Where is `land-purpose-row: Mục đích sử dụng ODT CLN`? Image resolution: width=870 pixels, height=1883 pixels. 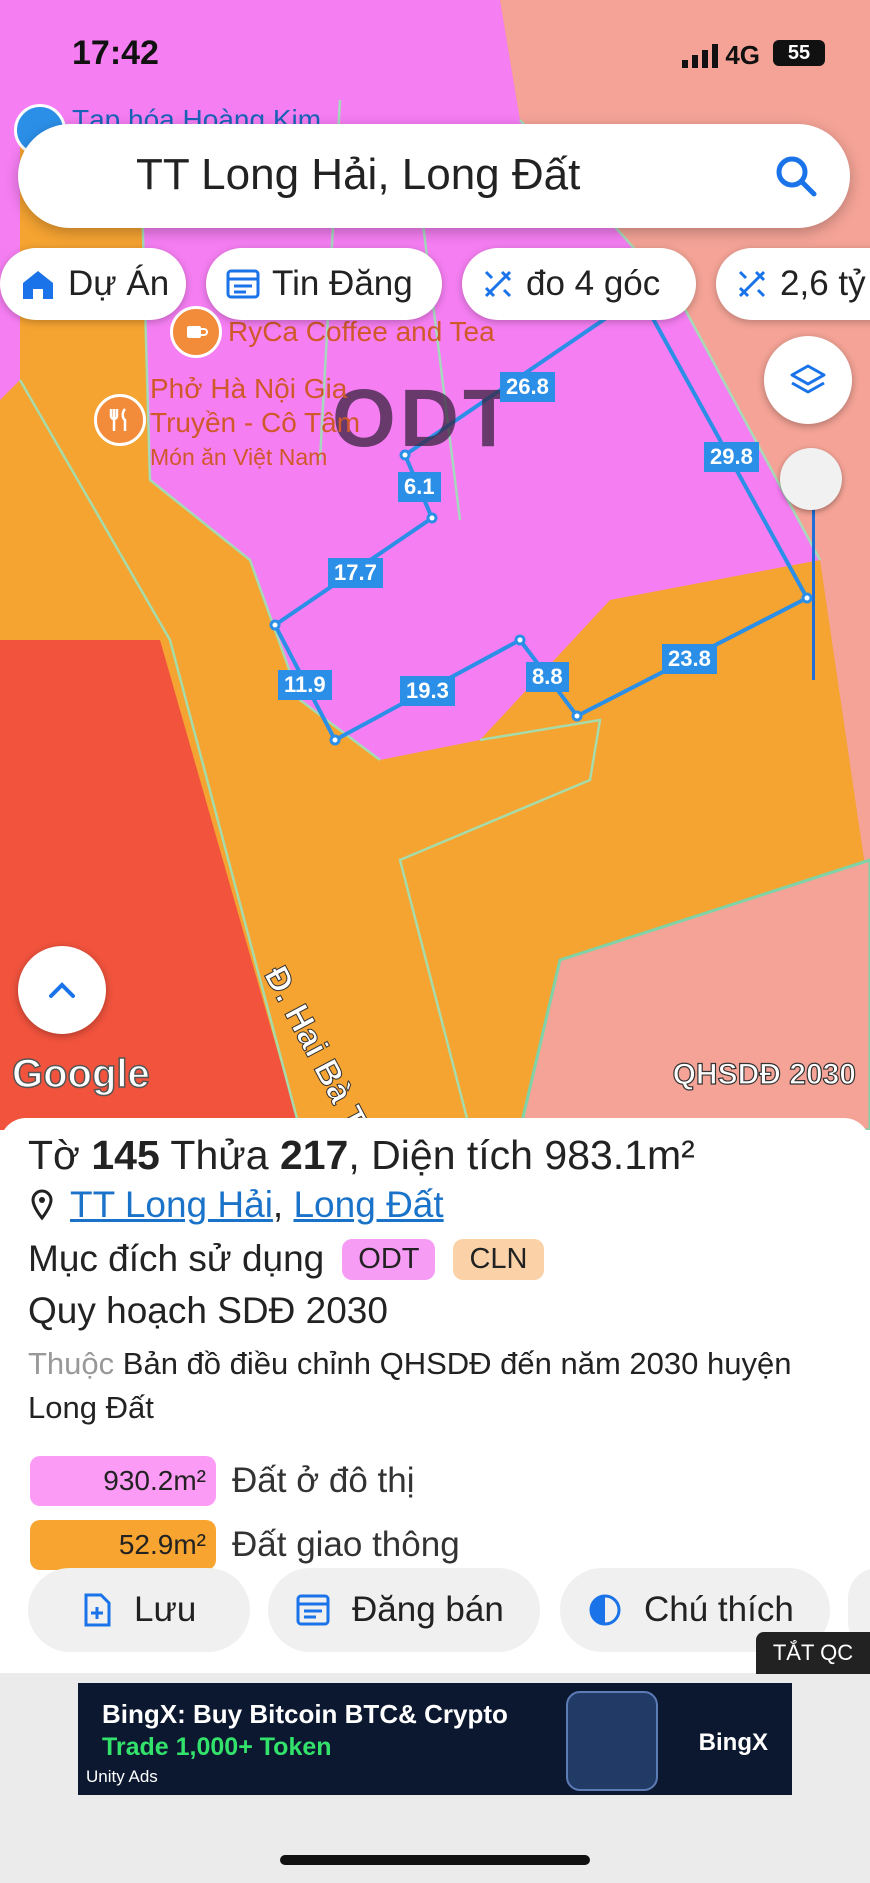
land-purpose-row: Mục đích sử dụng ODT CLN is located at coordinates (286, 1259).